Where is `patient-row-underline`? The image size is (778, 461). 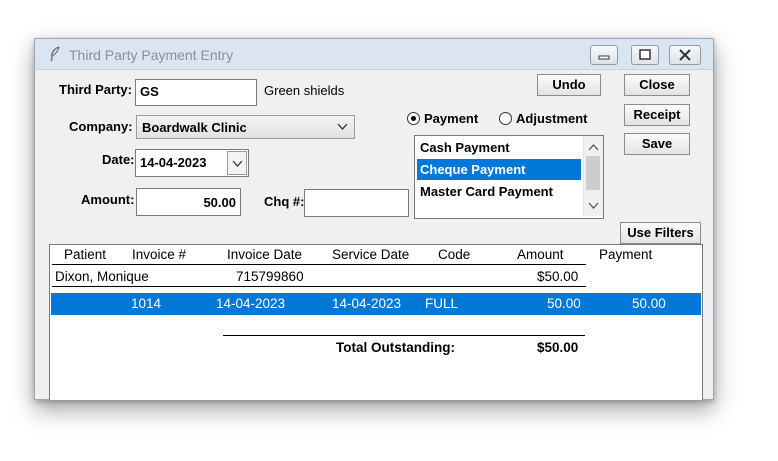 patient-row-underline is located at coordinates (319, 286).